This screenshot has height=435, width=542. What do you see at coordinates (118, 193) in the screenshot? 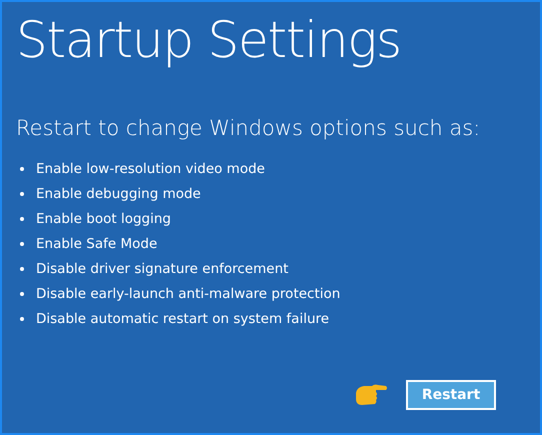
I see `option-text: Enable debugging mode` at bounding box center [118, 193].